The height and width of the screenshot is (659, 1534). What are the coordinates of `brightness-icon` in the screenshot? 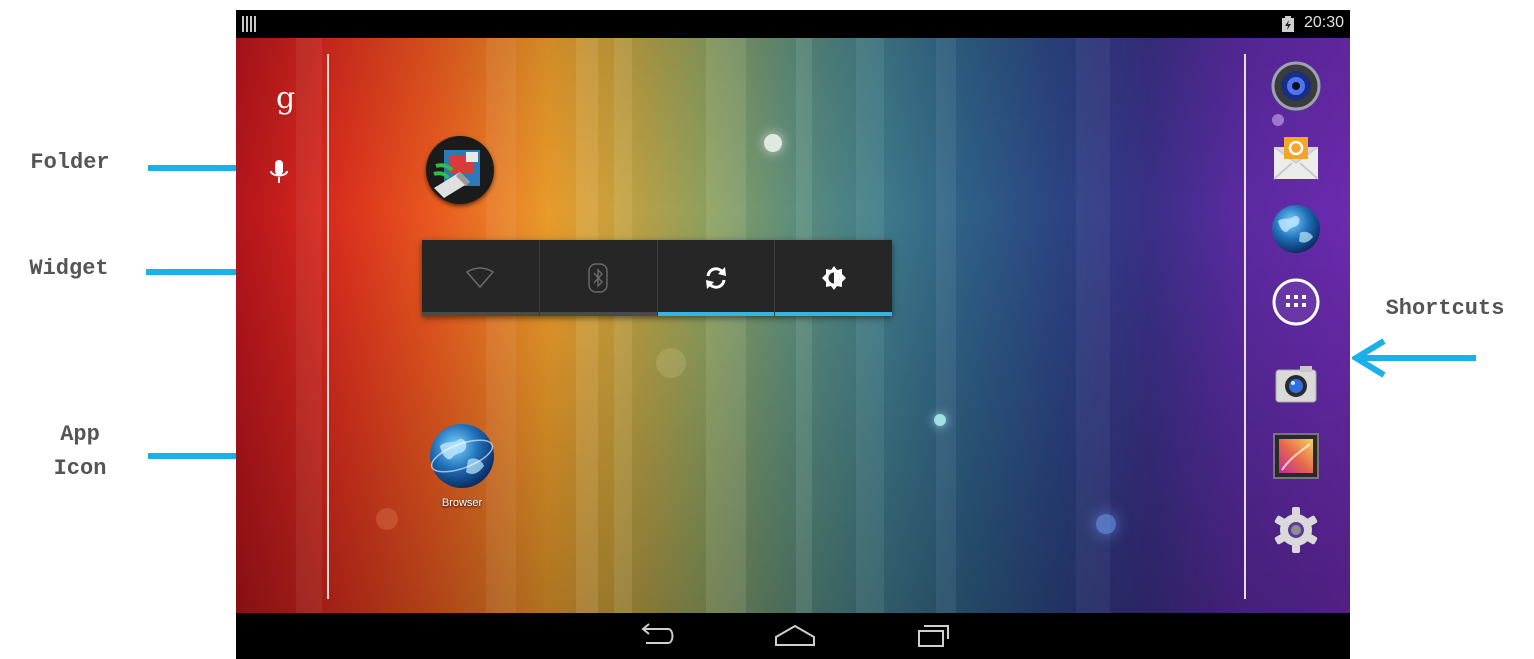 It's located at (833, 278).